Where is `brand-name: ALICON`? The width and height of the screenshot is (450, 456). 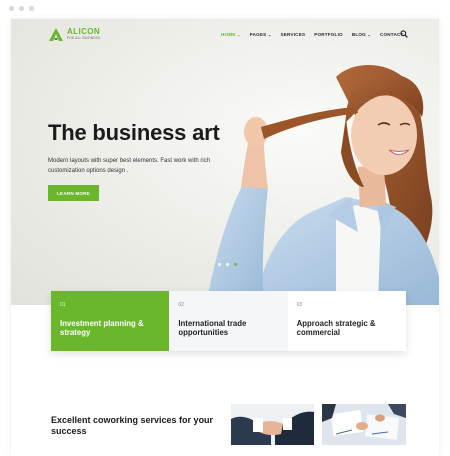
brand-name: ALICON is located at coordinates (84, 32).